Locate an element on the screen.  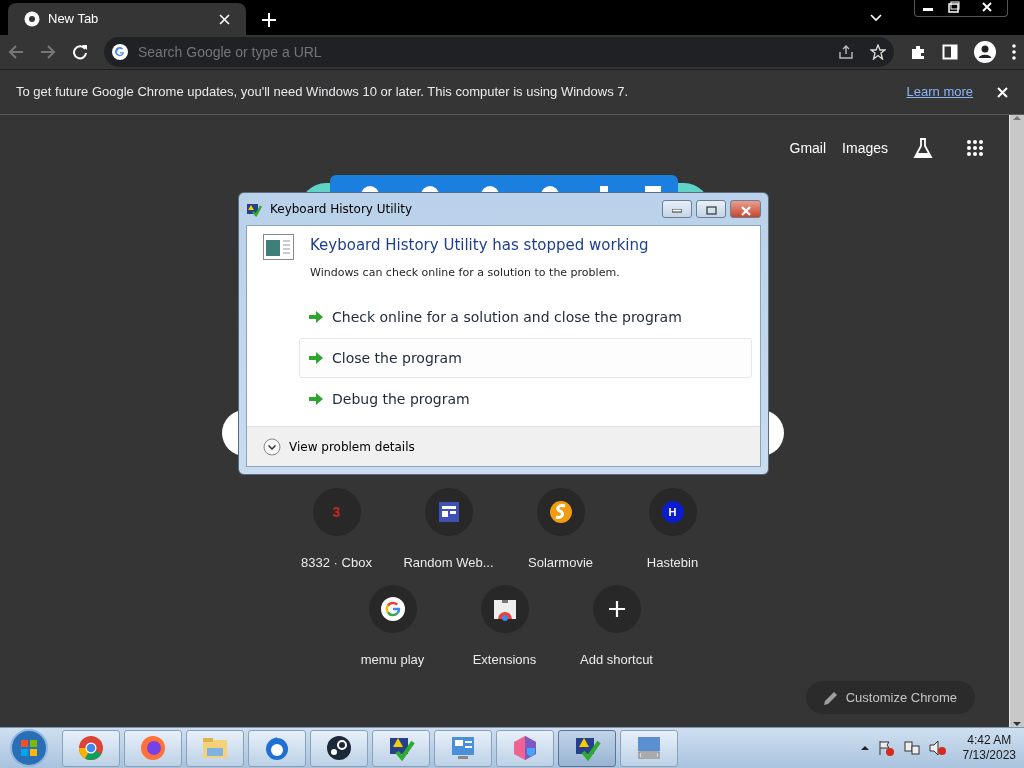
pencil-icon is located at coordinates (830, 697).